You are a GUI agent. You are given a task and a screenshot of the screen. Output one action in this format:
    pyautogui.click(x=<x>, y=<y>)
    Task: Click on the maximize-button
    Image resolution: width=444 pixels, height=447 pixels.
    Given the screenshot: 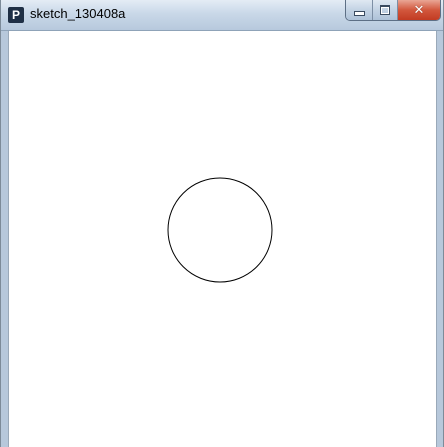 What is the action you would take?
    pyautogui.click(x=384, y=10)
    